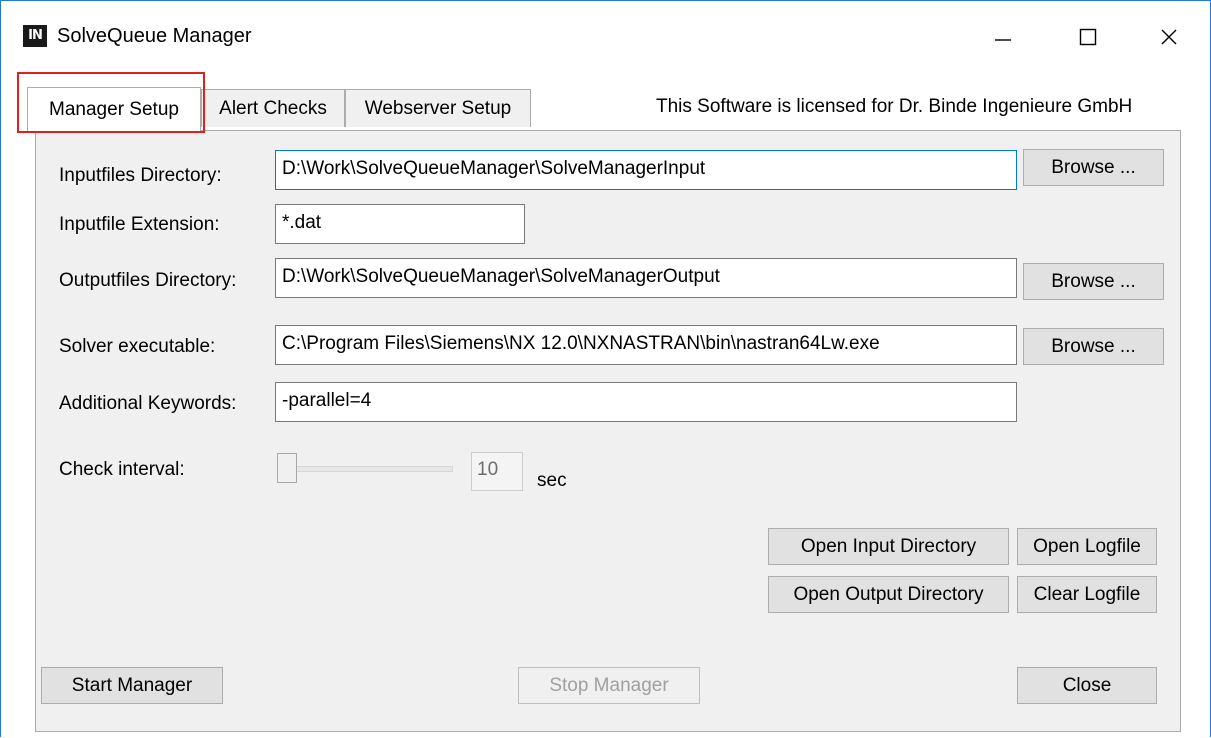 This screenshot has height=738, width=1211. I want to click on minimize-icon, so click(1003, 37).